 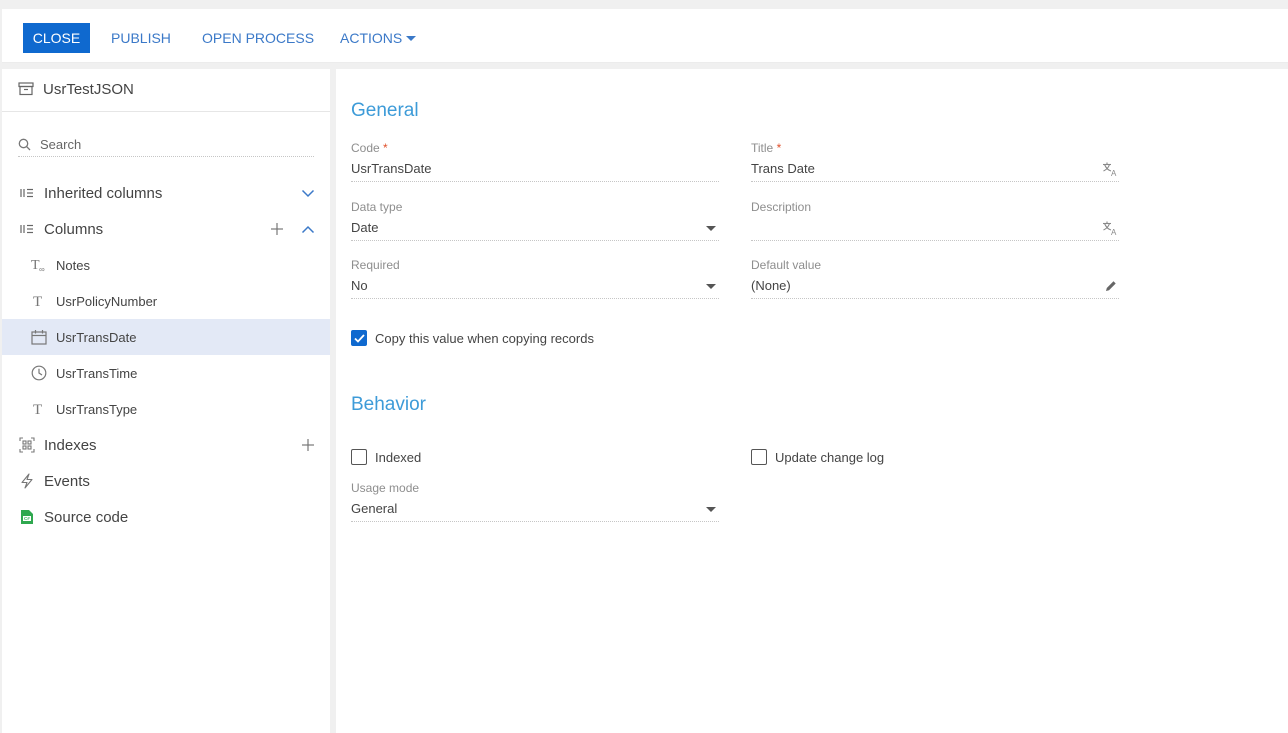 I want to click on divider, so click(x=166, y=111).